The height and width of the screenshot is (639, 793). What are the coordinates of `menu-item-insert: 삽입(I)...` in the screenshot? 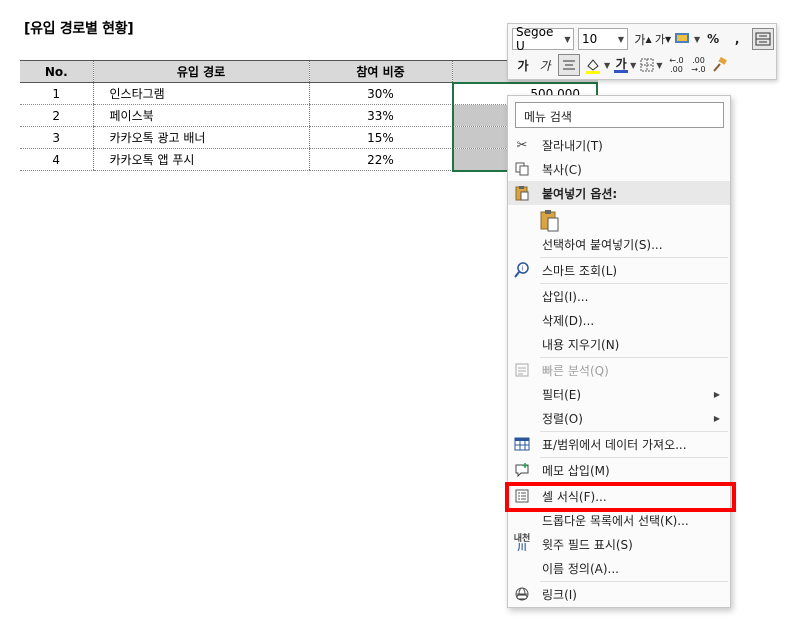 It's located at (619, 296).